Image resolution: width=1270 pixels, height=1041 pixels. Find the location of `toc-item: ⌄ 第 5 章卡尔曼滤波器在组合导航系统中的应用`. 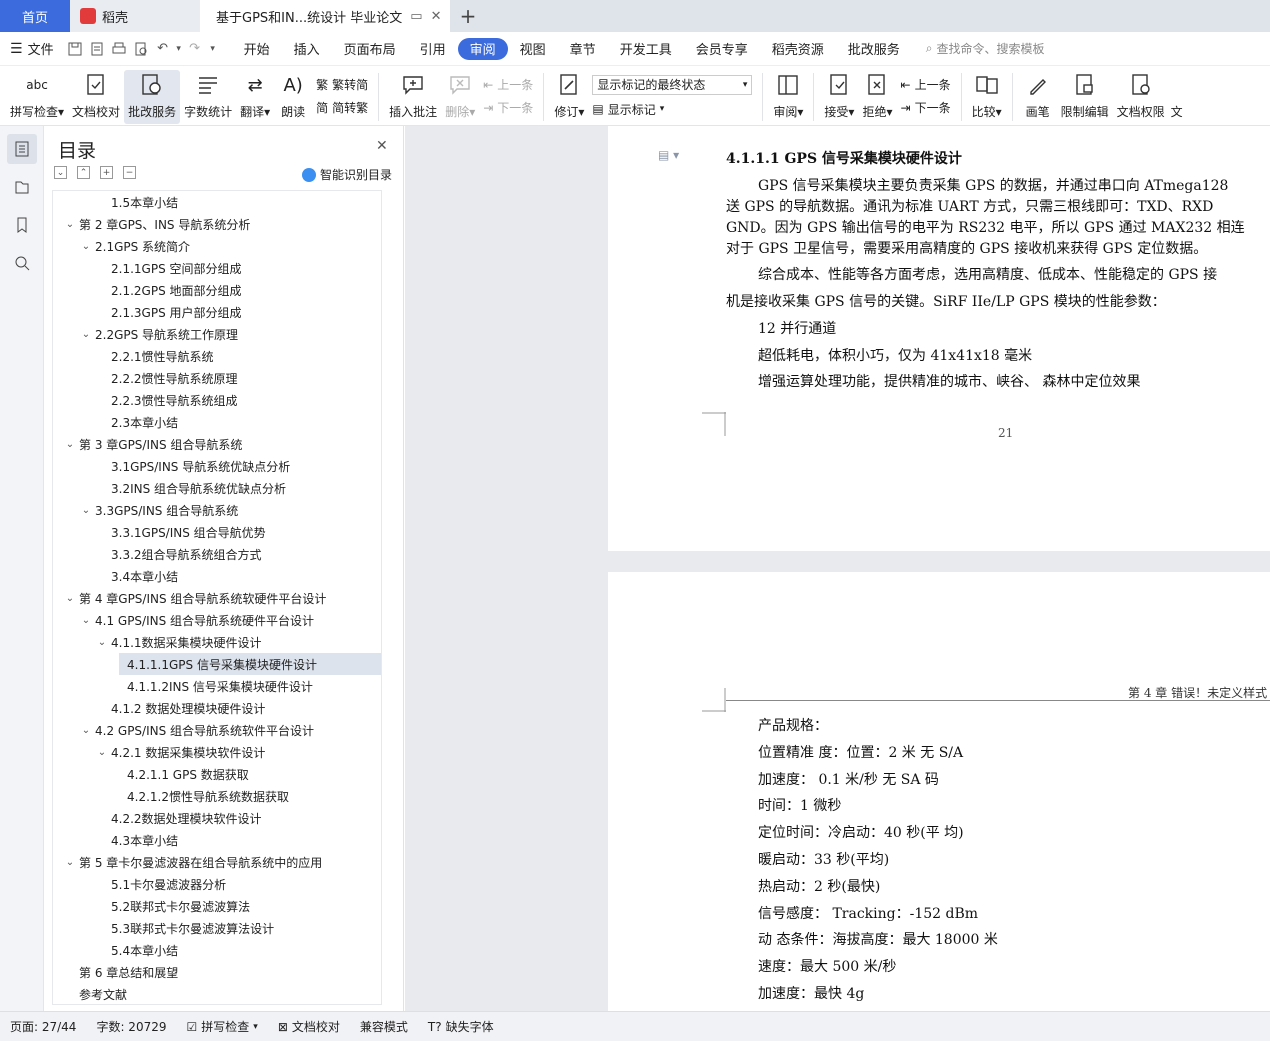

toc-item: ⌄ 第 5 章卡尔曼滤波器在组合导航系统中的应用 is located at coordinates (217, 862).